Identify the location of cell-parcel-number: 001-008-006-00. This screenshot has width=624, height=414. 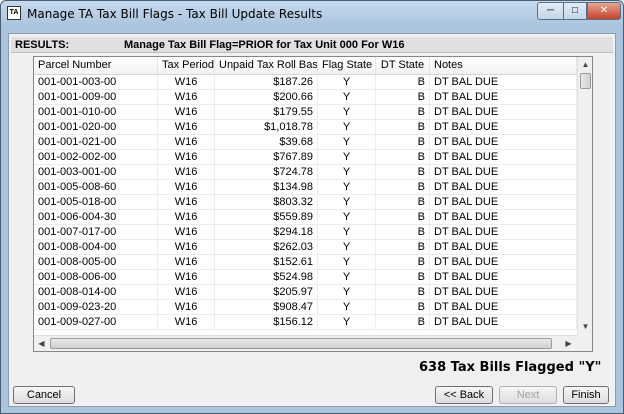
(96, 277).